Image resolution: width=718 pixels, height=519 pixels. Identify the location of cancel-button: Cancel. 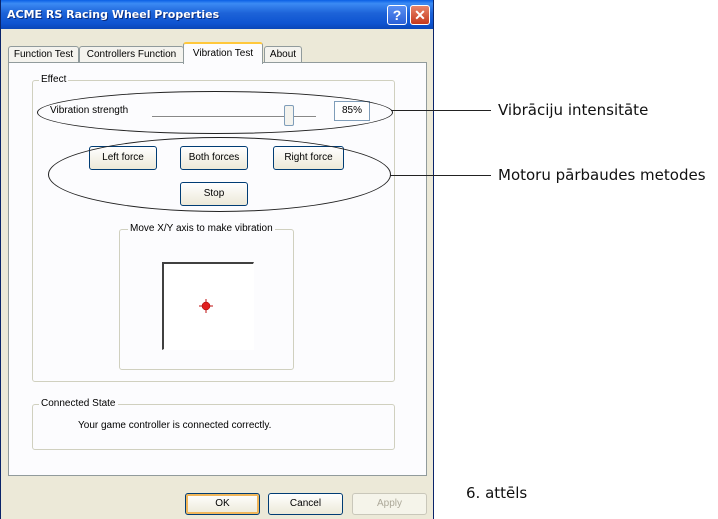
(305, 504).